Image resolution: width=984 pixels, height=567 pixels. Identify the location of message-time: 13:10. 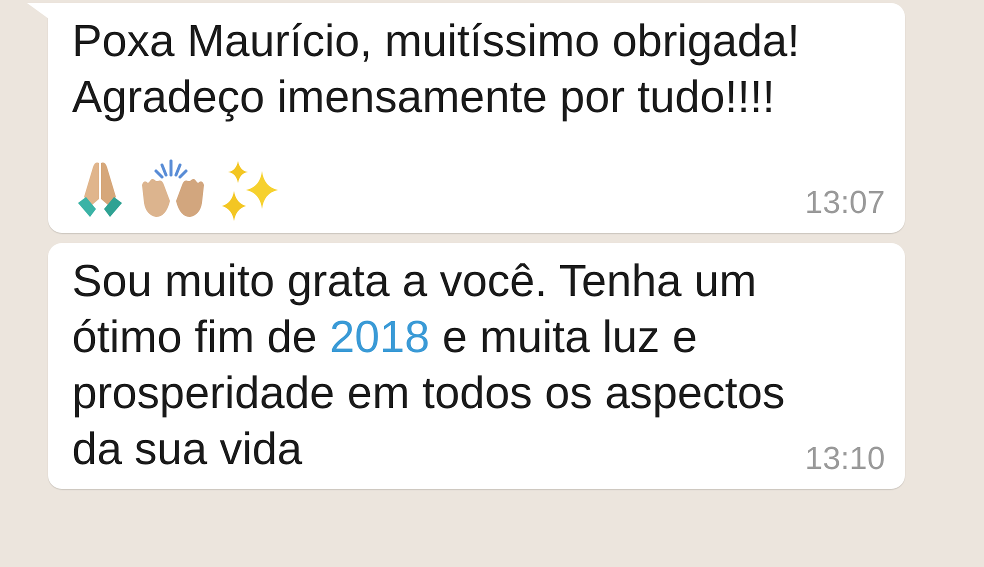
(844, 458).